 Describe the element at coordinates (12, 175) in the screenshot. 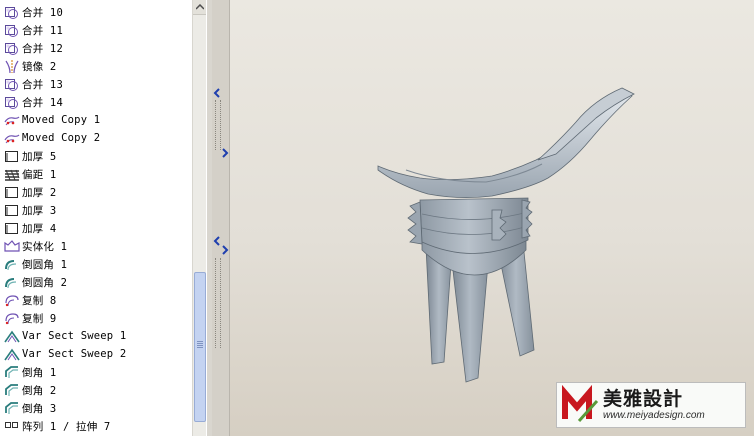

I see `offset-icon` at that location.